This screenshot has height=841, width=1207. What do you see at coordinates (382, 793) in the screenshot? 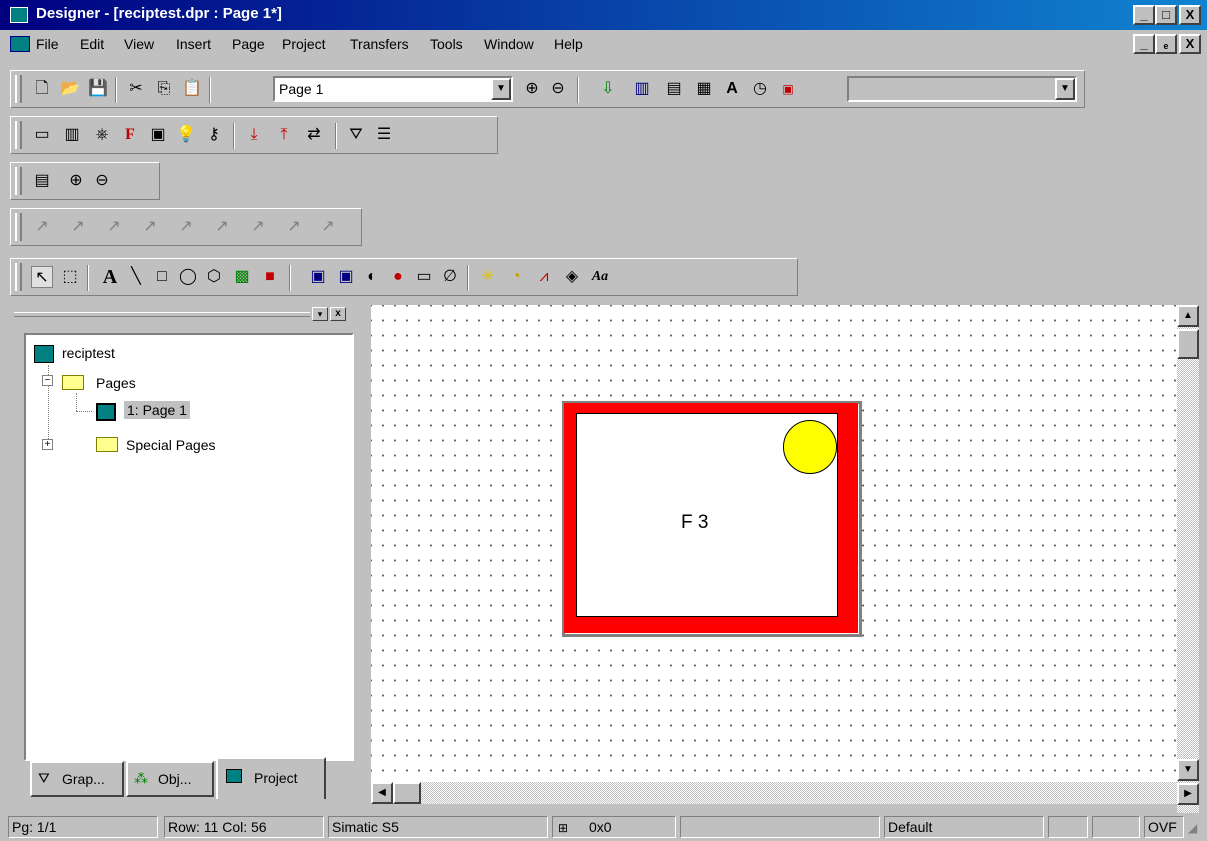
I see `scroll-left-icon: ◀` at bounding box center [382, 793].